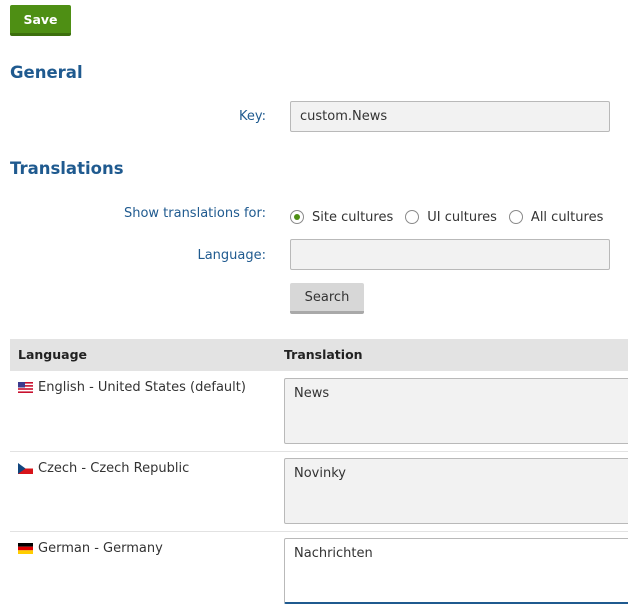 The height and width of the screenshot is (611, 628). What do you see at coordinates (462, 217) in the screenshot?
I see `radio-ui-cultures-label: UI cultures` at bounding box center [462, 217].